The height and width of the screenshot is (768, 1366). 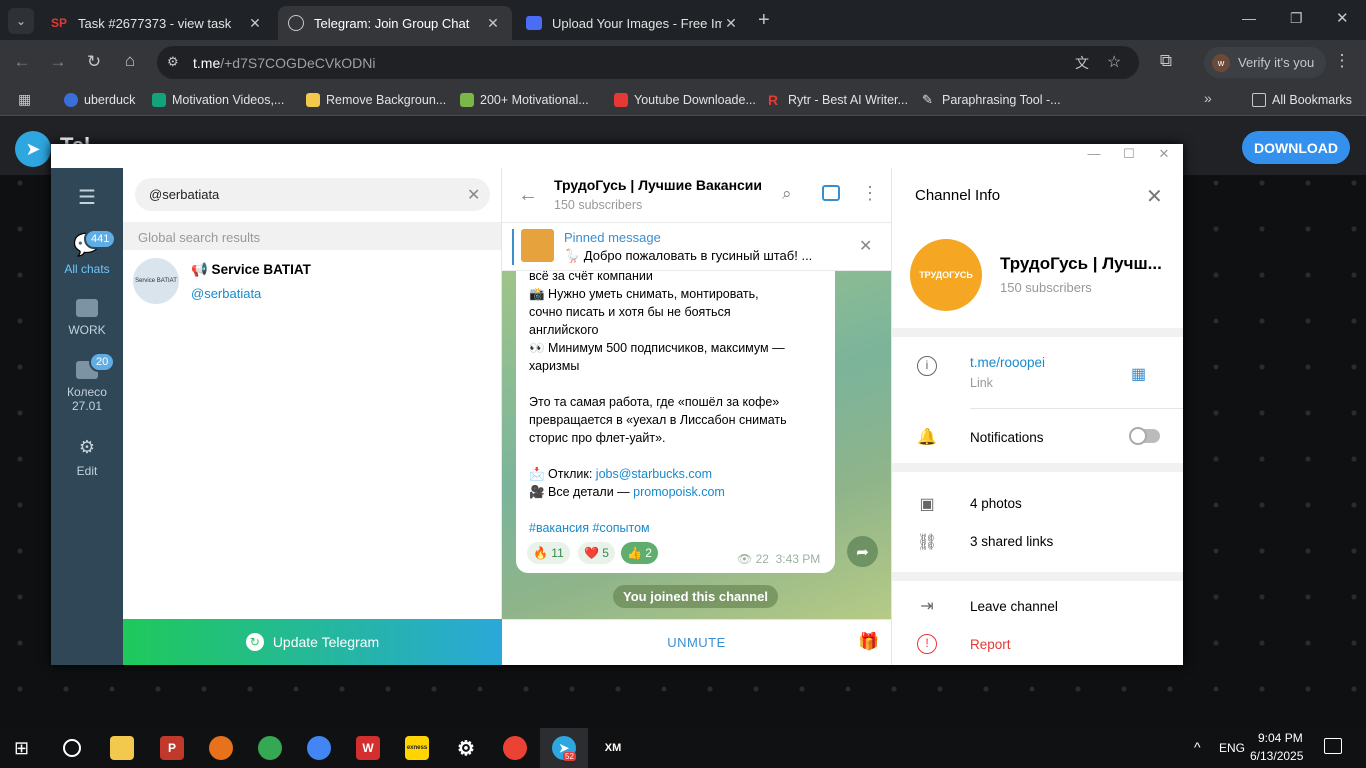 I want to click on chrome-second-icon, so click(x=515, y=748).